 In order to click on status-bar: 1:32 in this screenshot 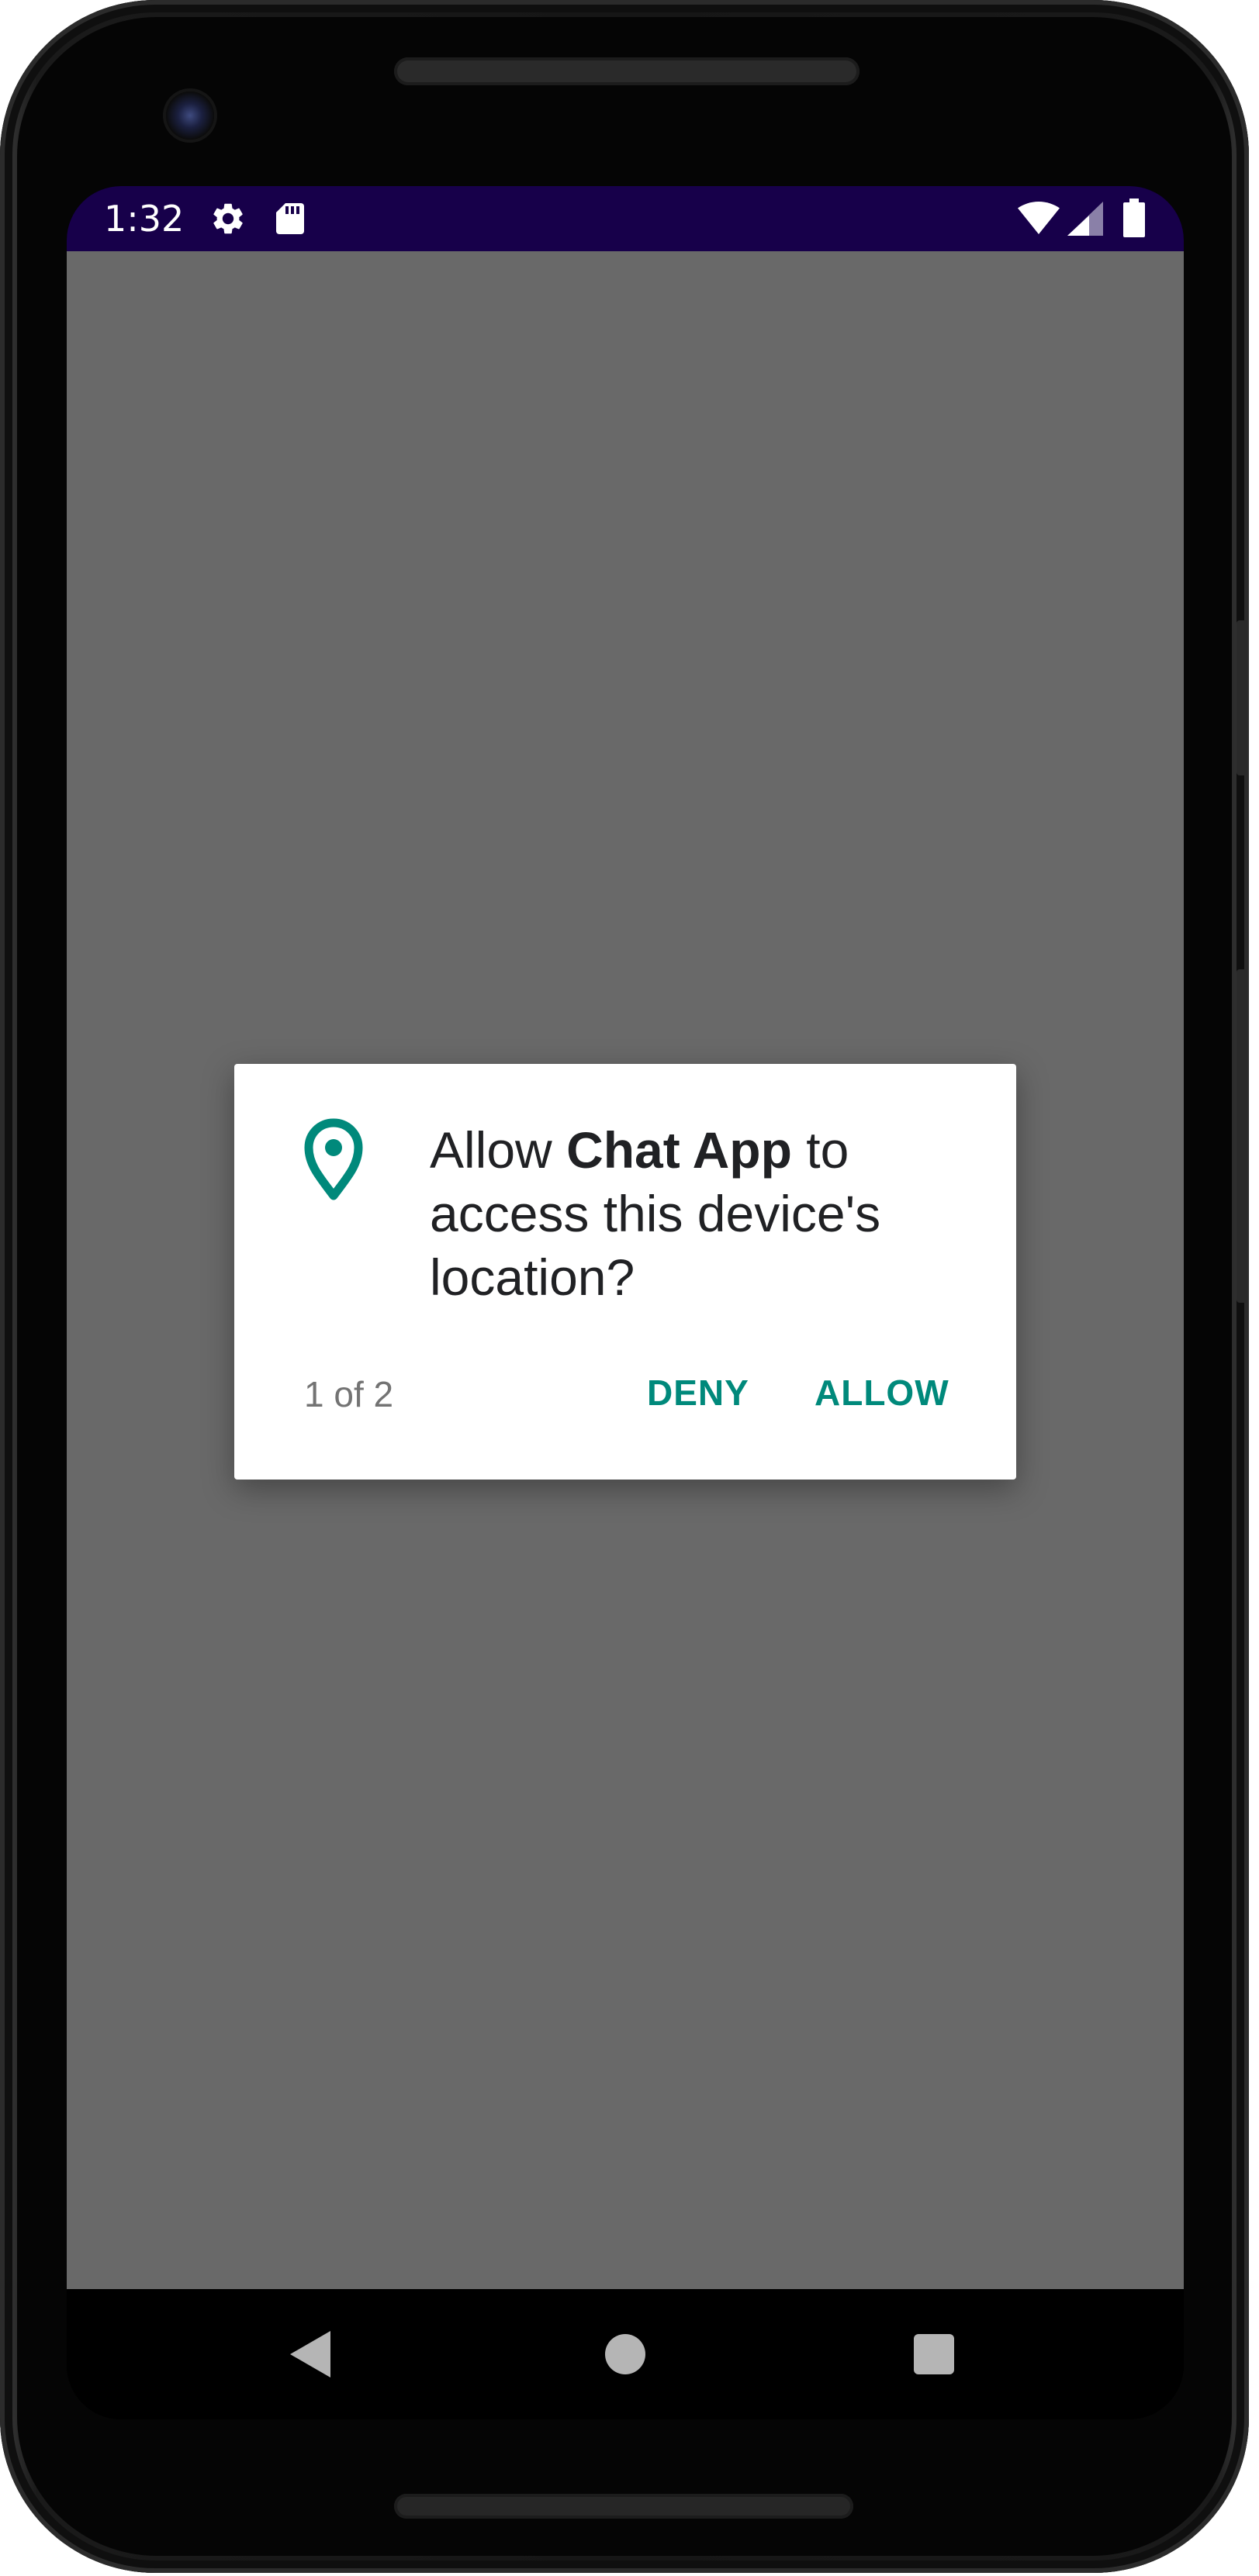, I will do `click(625, 219)`.